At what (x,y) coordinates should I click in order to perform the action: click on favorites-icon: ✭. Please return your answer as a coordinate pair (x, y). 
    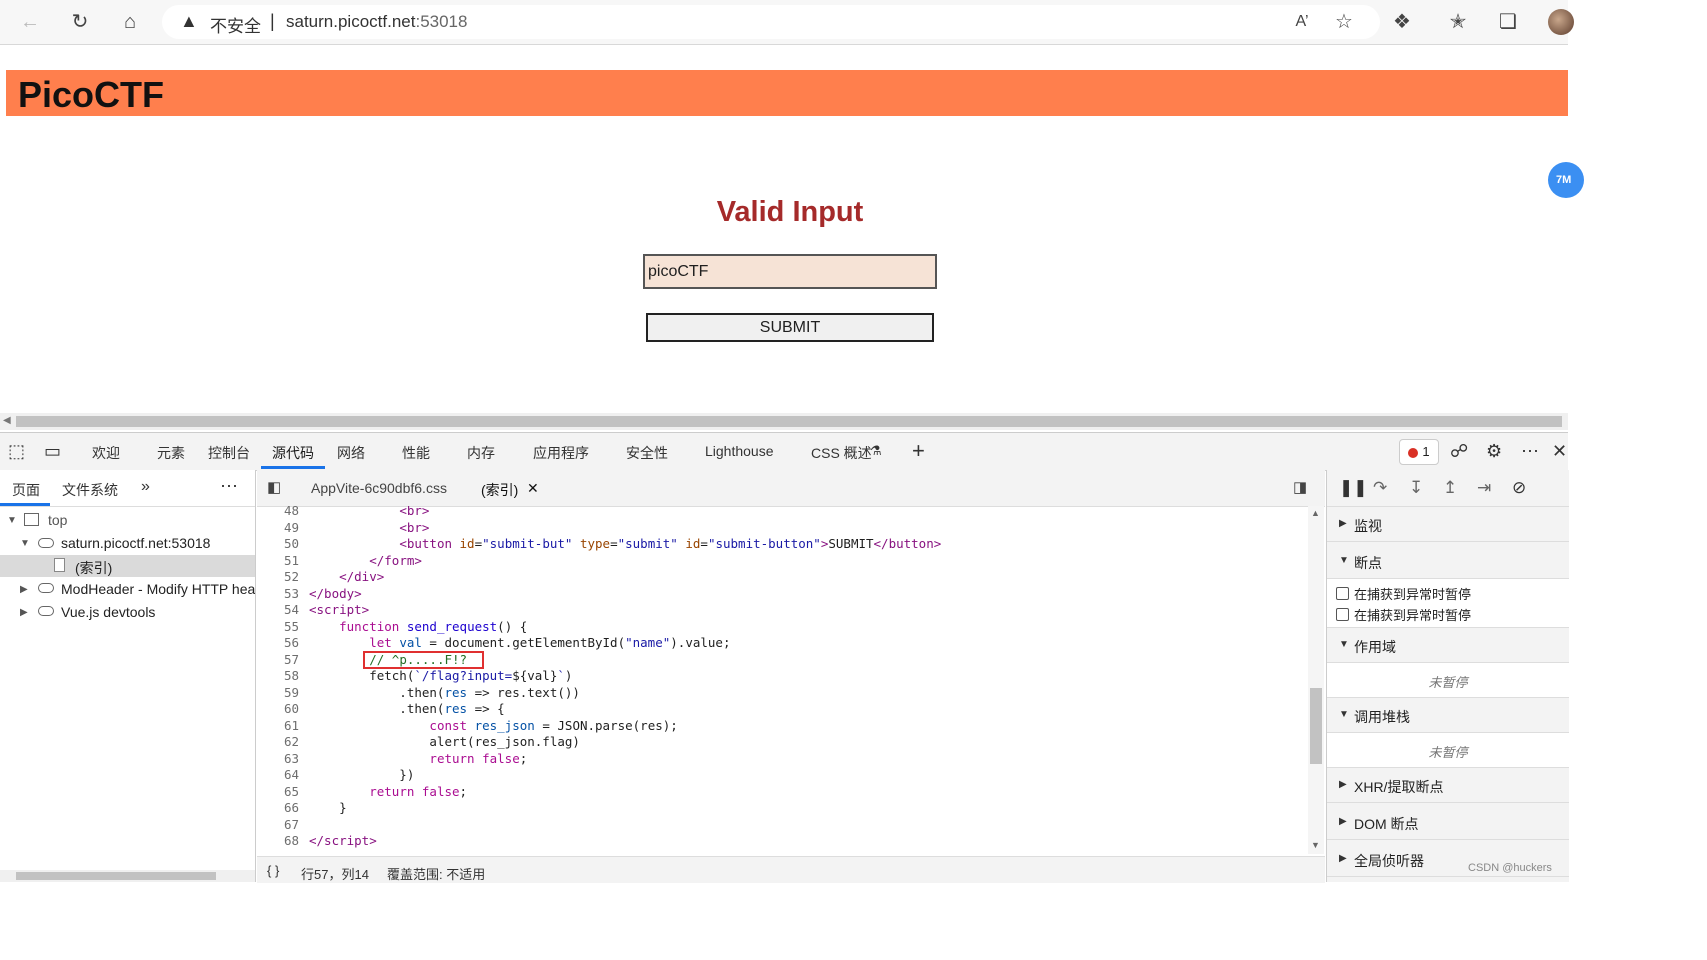
    Looking at the image, I should click on (1458, 22).